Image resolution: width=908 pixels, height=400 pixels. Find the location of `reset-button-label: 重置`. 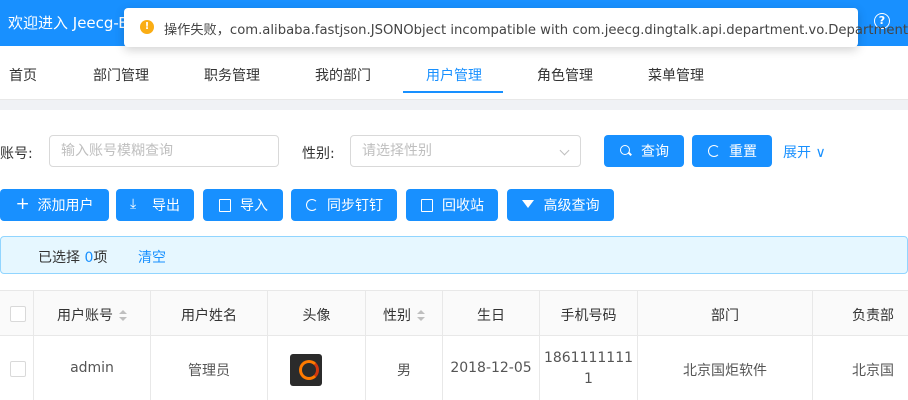

reset-button-label: 重置 is located at coordinates (743, 152).